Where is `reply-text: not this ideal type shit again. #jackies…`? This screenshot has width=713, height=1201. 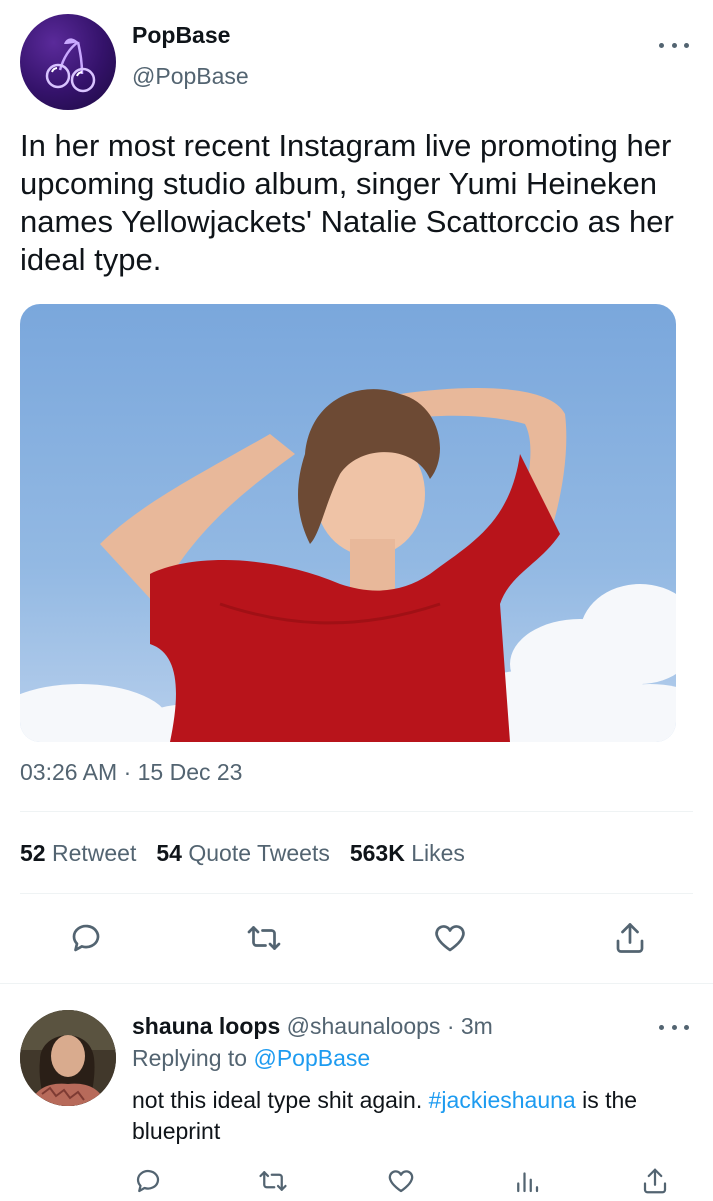
reply-text: not this ideal type shit again. #jackies… is located at coordinates (412, 1116).